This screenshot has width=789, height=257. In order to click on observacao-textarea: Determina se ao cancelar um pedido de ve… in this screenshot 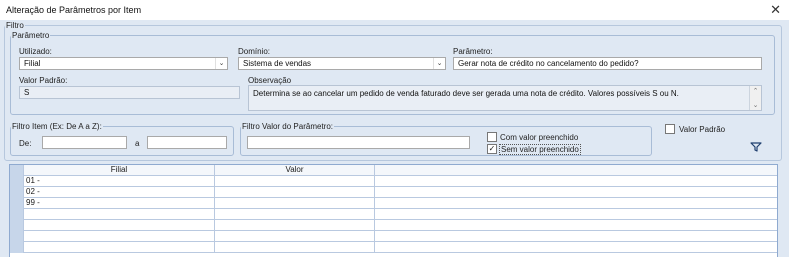, I will do `click(505, 98)`.